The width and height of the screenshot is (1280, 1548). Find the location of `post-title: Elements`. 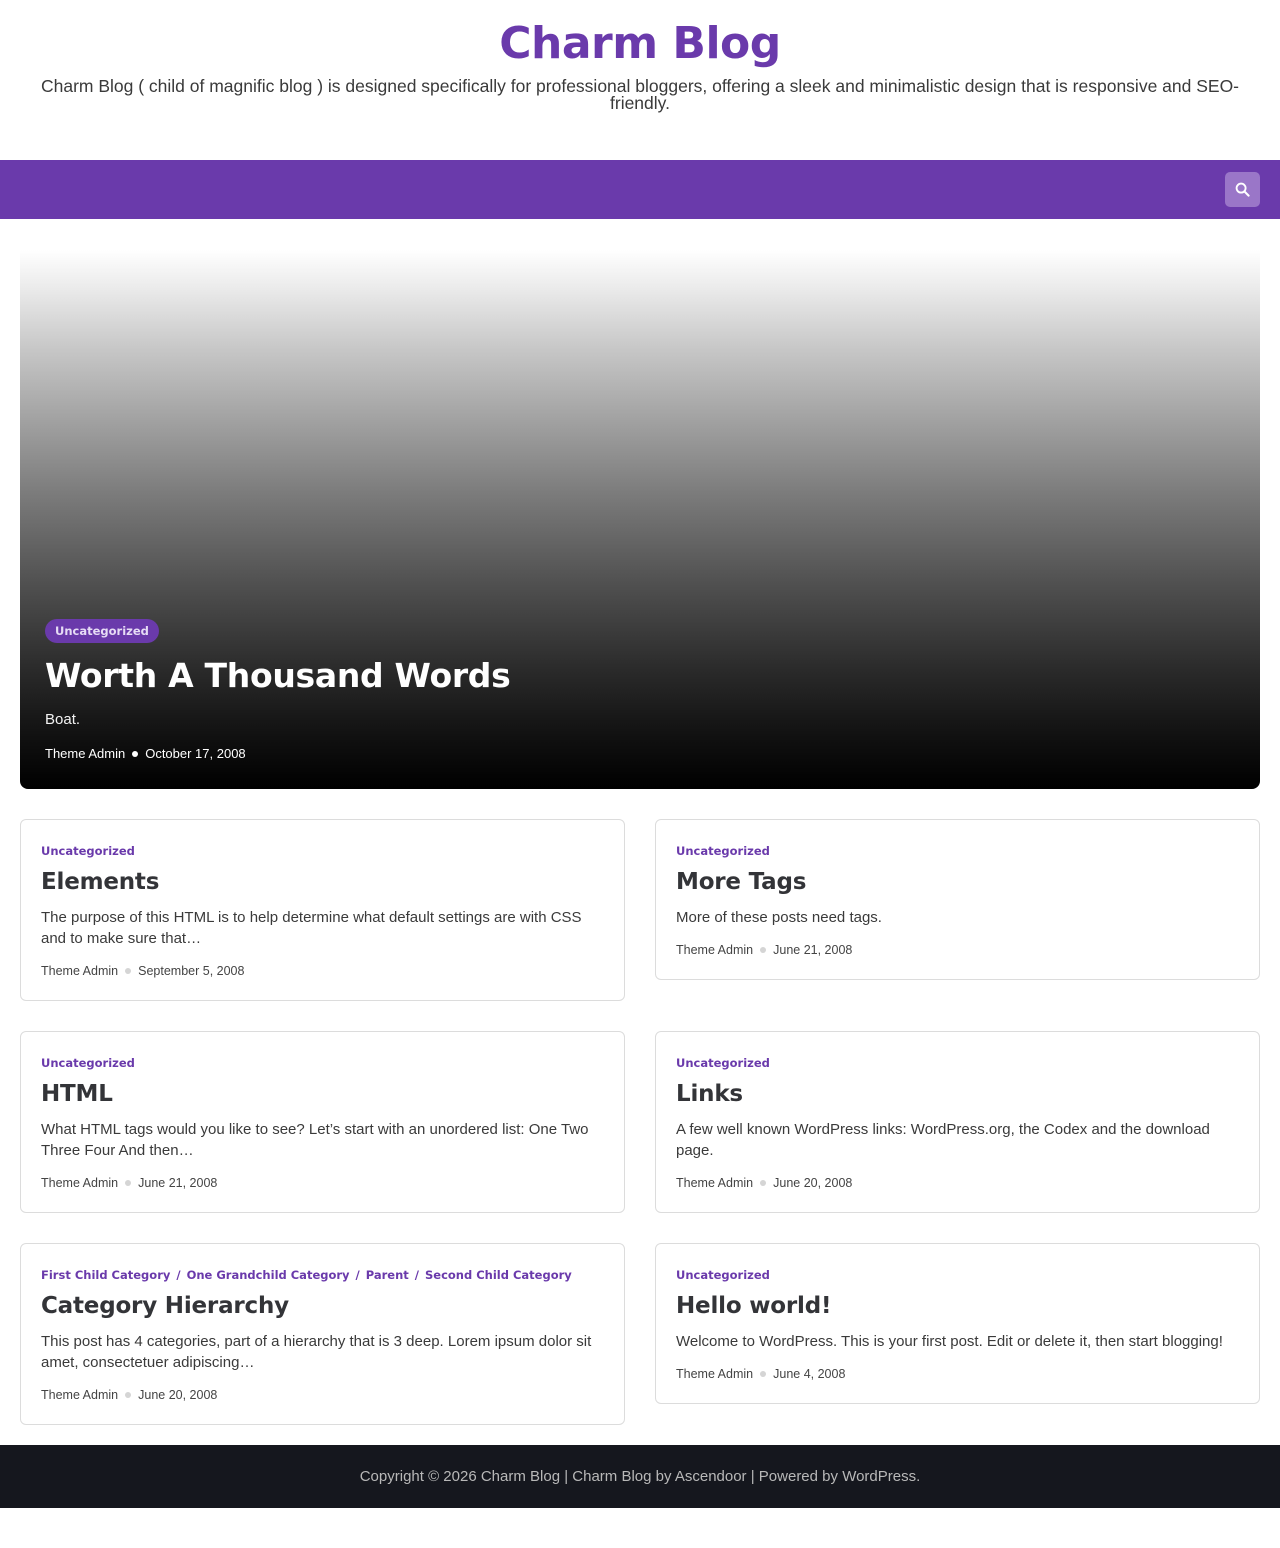

post-title: Elements is located at coordinates (322, 882).